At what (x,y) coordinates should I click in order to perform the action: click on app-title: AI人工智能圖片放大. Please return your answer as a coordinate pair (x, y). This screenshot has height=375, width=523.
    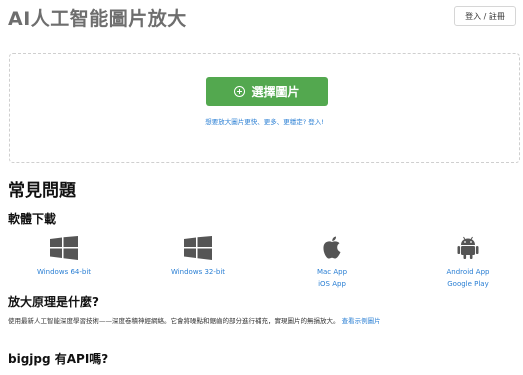
    Looking at the image, I should click on (97, 19).